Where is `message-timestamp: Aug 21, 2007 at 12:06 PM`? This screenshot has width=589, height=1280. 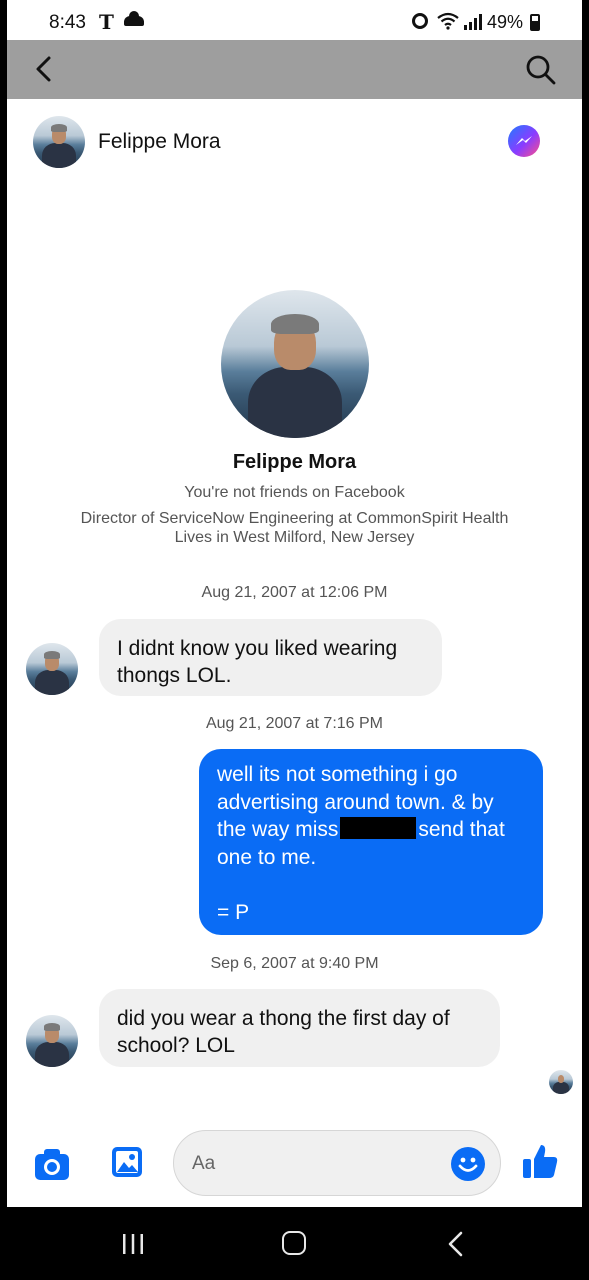
message-timestamp: Aug 21, 2007 at 12:06 PM is located at coordinates (294, 592).